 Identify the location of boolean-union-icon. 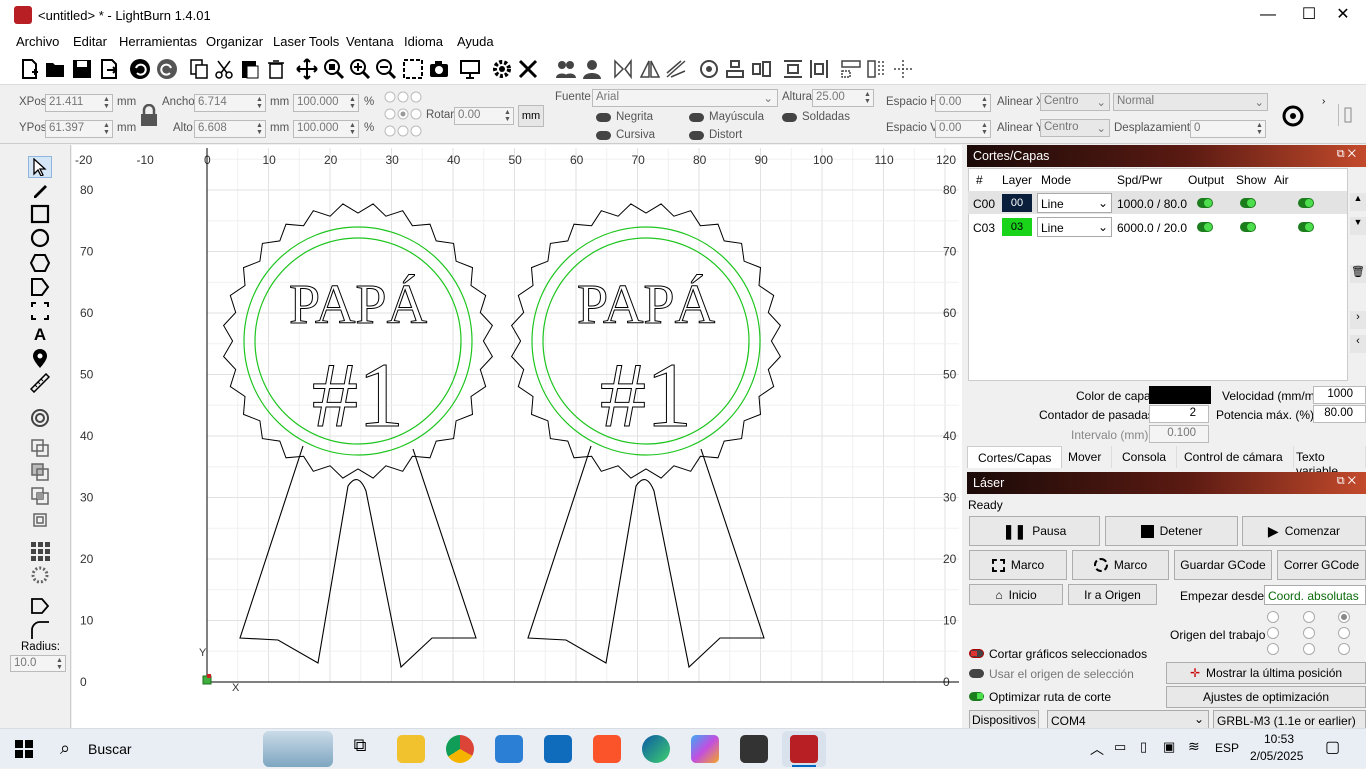
(40, 448).